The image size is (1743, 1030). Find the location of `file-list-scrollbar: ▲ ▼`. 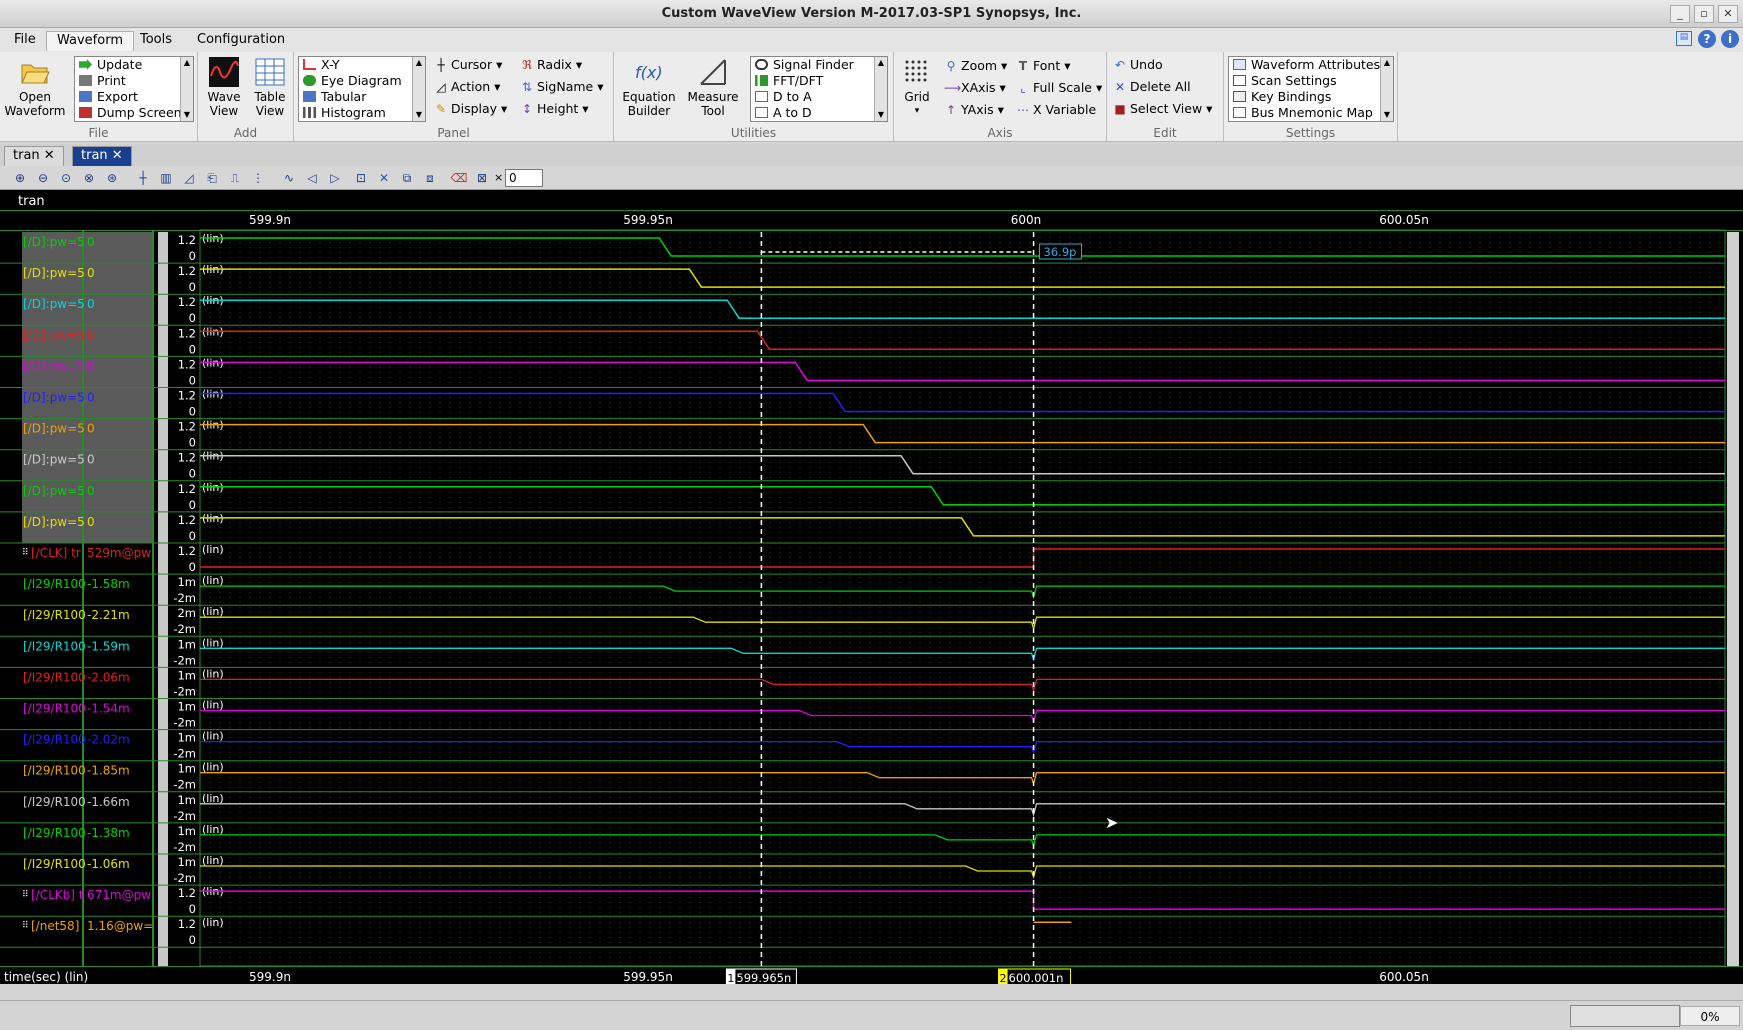

file-list-scrollbar: ▲ ▼ is located at coordinates (186, 89).